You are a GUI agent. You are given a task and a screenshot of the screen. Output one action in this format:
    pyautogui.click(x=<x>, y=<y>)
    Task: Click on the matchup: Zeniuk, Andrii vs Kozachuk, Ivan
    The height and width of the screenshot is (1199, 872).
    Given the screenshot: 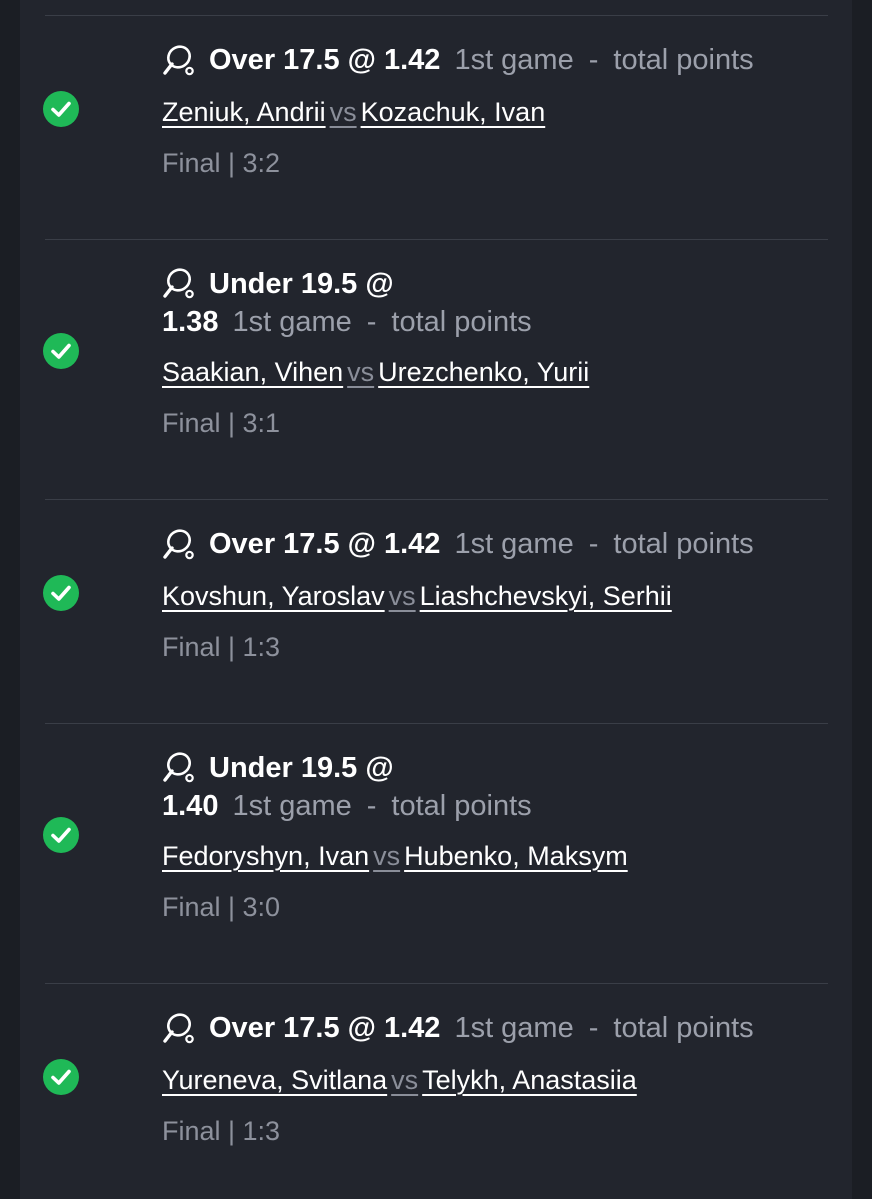 What is the action you would take?
    pyautogui.click(x=353, y=112)
    